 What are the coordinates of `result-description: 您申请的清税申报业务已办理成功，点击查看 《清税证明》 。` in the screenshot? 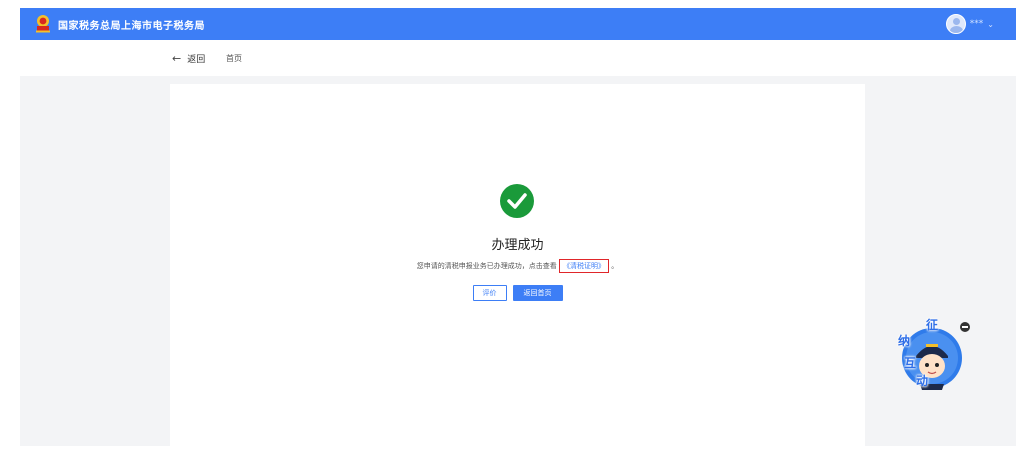 It's located at (517, 266).